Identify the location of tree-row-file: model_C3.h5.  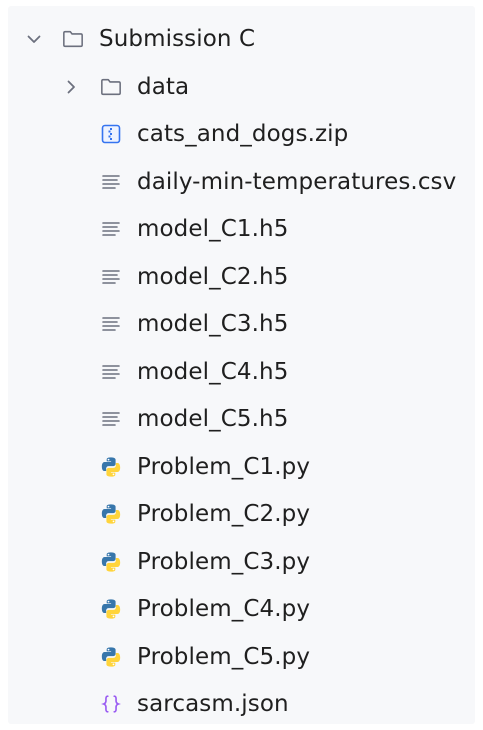
(241, 324).